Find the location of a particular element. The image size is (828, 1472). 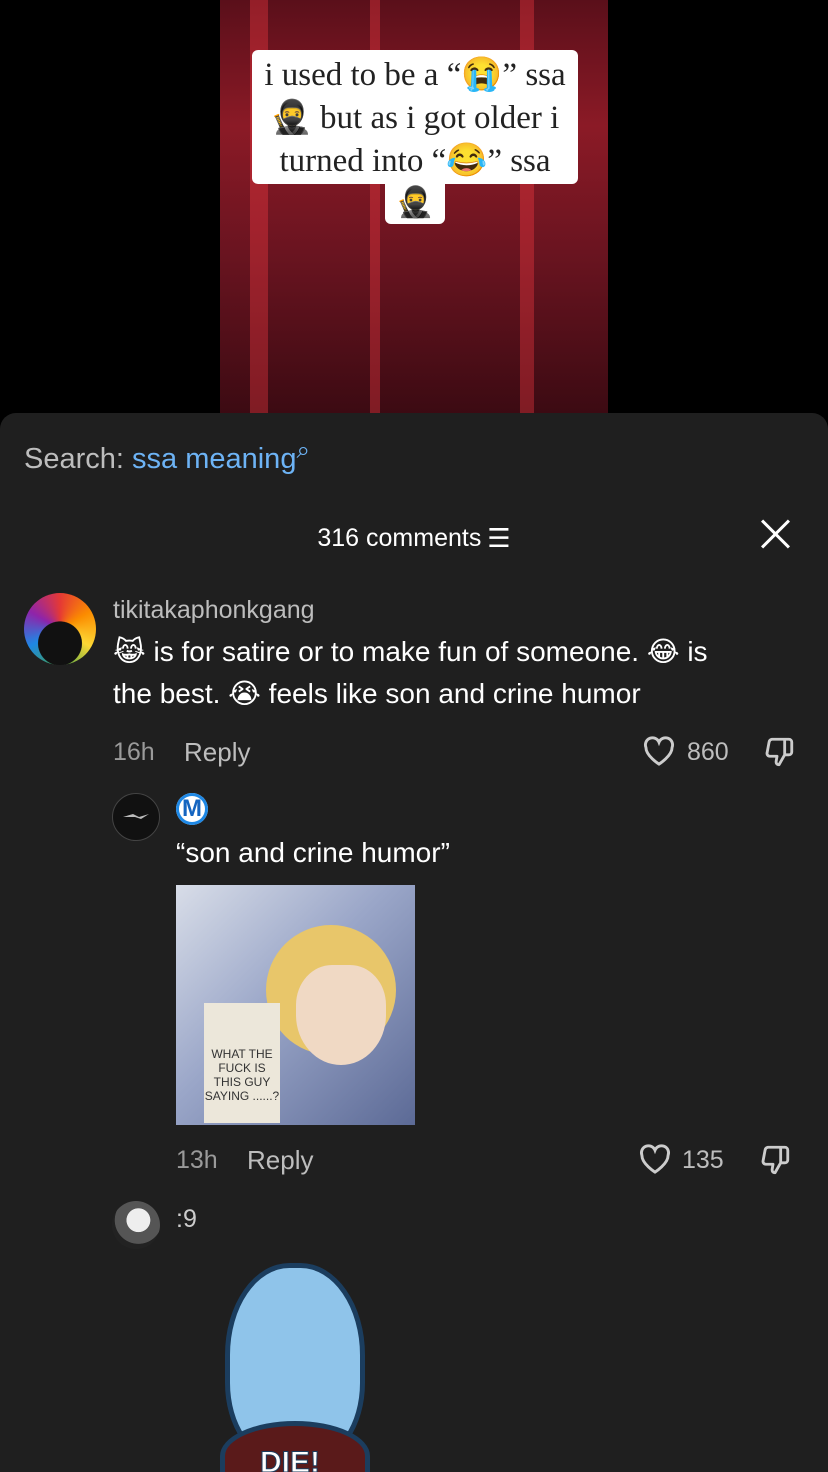

comment-sticker: DIE! is located at coordinates (290, 1366).